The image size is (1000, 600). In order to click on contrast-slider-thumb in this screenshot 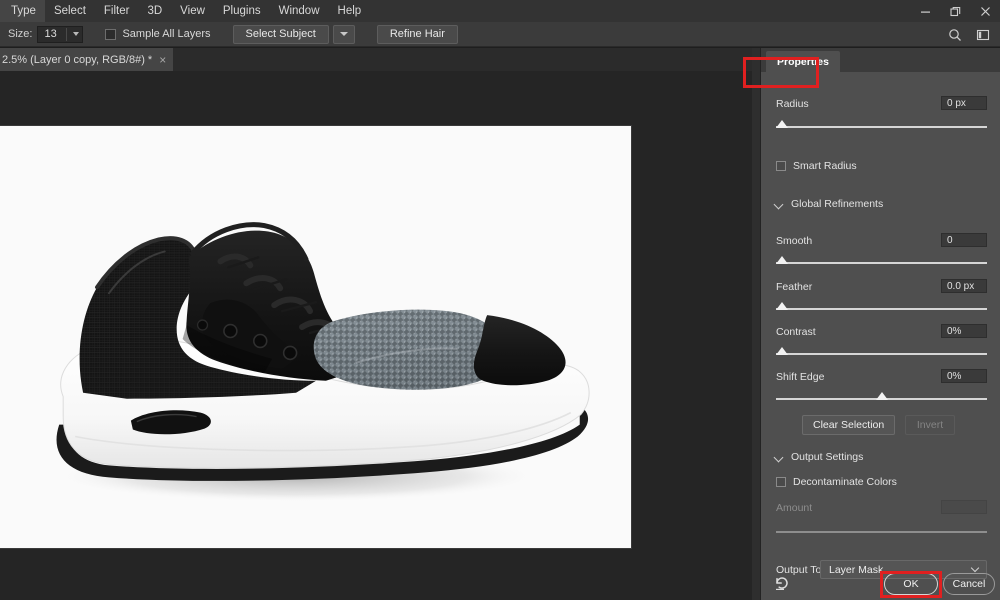, I will do `click(782, 351)`.